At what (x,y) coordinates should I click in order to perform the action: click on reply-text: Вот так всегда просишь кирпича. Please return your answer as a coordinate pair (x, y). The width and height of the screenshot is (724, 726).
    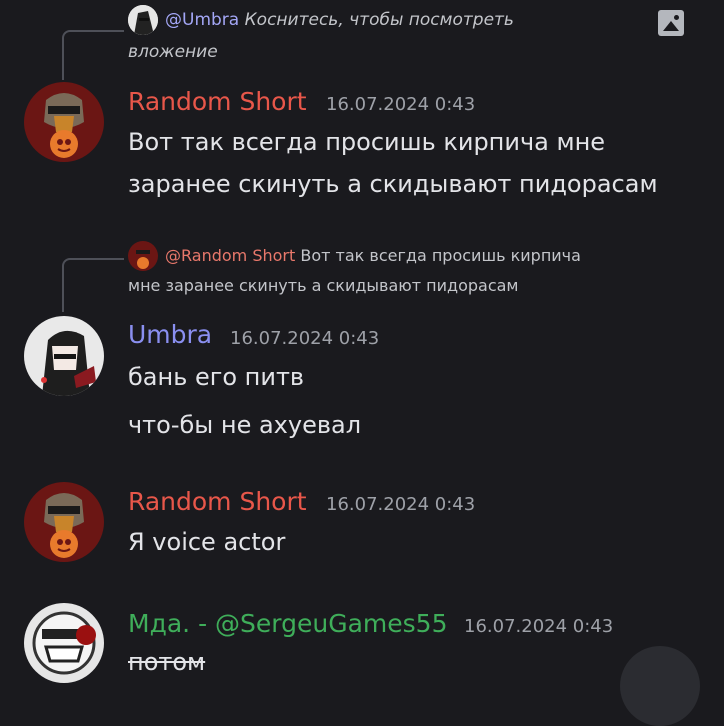
    Looking at the image, I should click on (440, 255).